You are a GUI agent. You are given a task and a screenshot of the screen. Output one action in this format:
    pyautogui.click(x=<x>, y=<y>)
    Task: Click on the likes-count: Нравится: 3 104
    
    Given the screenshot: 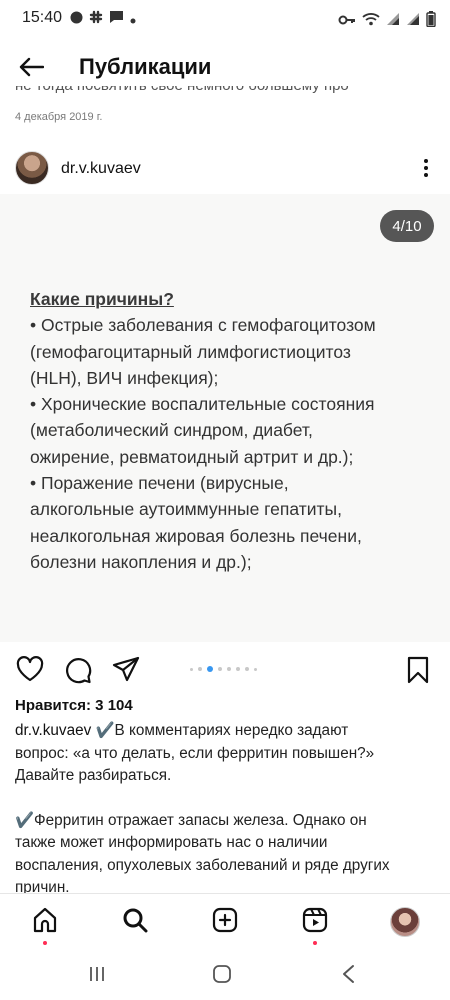 What is the action you would take?
    pyautogui.click(x=74, y=705)
    